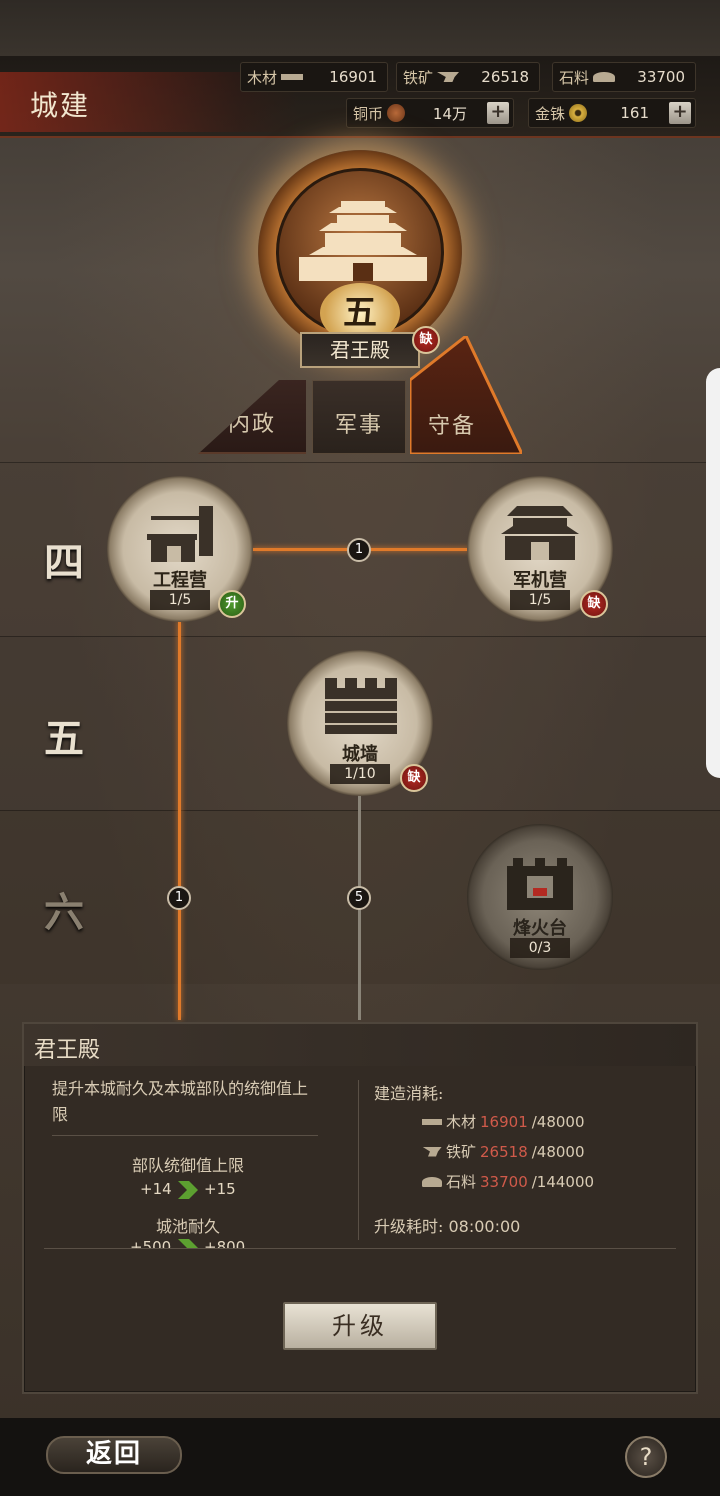 This screenshot has height=1496, width=720. I want to click on cost-stone-have: 33700, so click(504, 1181).